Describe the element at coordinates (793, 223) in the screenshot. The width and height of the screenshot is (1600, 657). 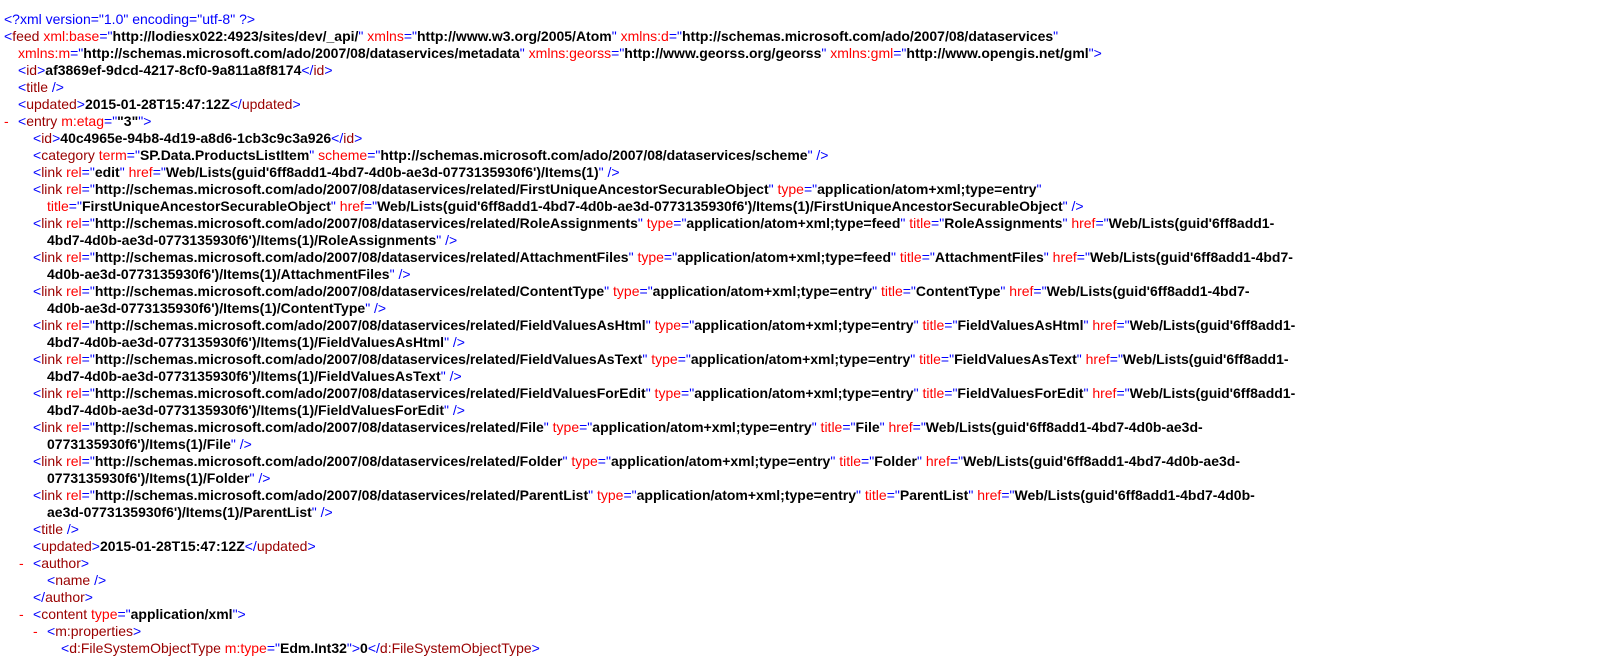
I see `attribute-value: application/atom+xml;type=feed` at that location.